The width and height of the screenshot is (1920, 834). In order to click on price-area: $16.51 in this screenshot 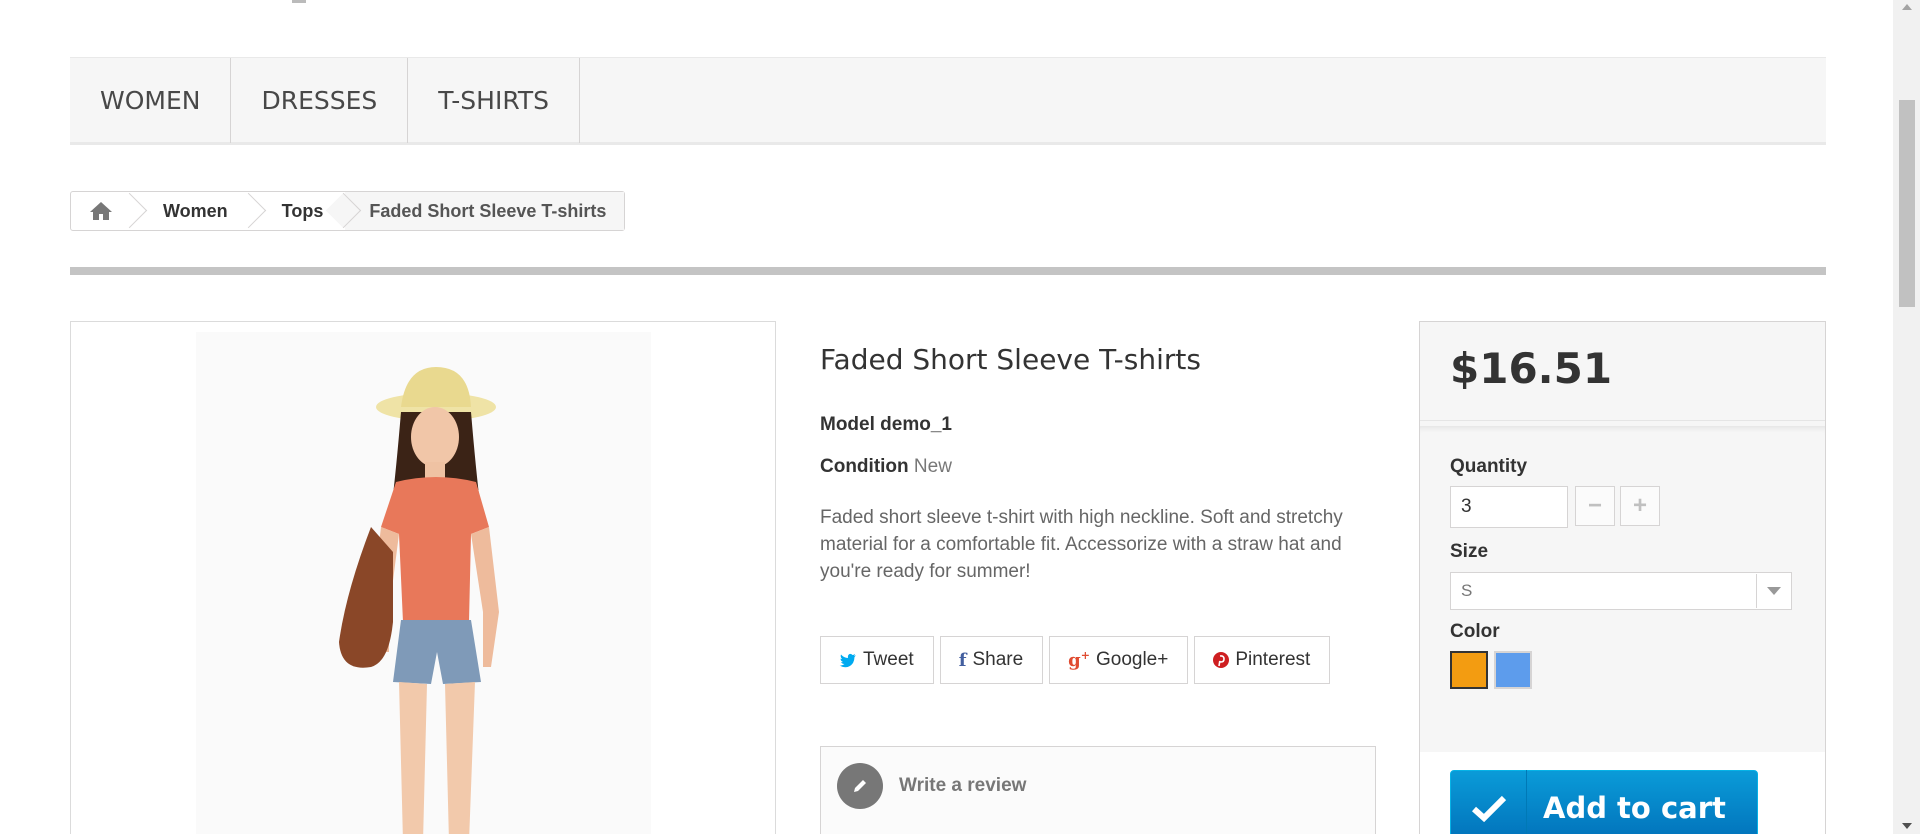, I will do `click(1622, 371)`.